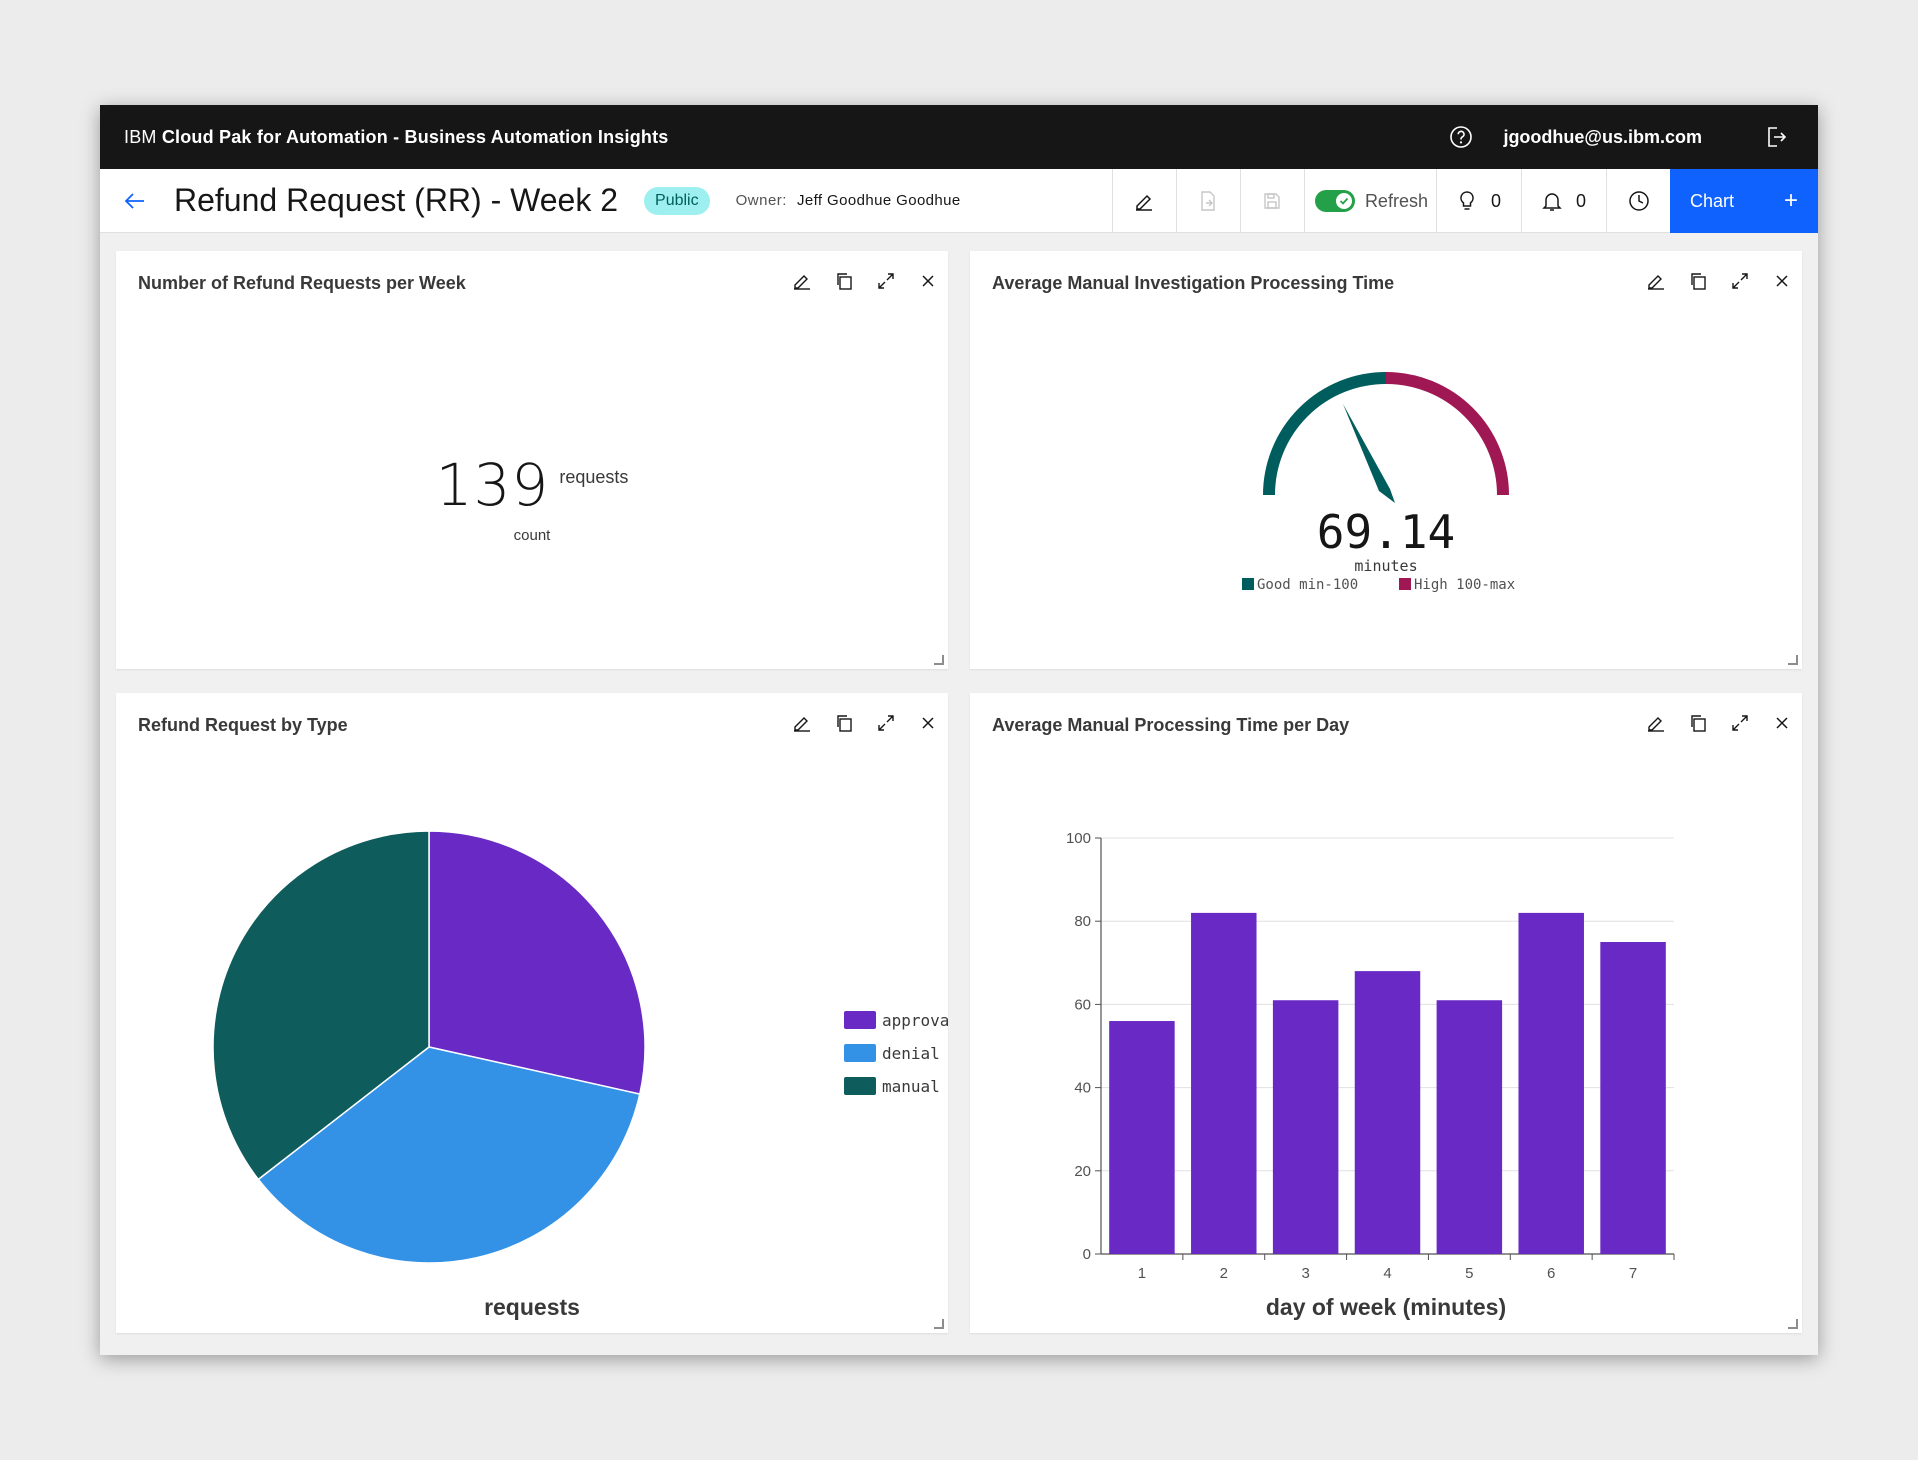 This screenshot has height=1460, width=1918. What do you see at coordinates (1405, 584) in the screenshot?
I see `legend-swatch-high` at bounding box center [1405, 584].